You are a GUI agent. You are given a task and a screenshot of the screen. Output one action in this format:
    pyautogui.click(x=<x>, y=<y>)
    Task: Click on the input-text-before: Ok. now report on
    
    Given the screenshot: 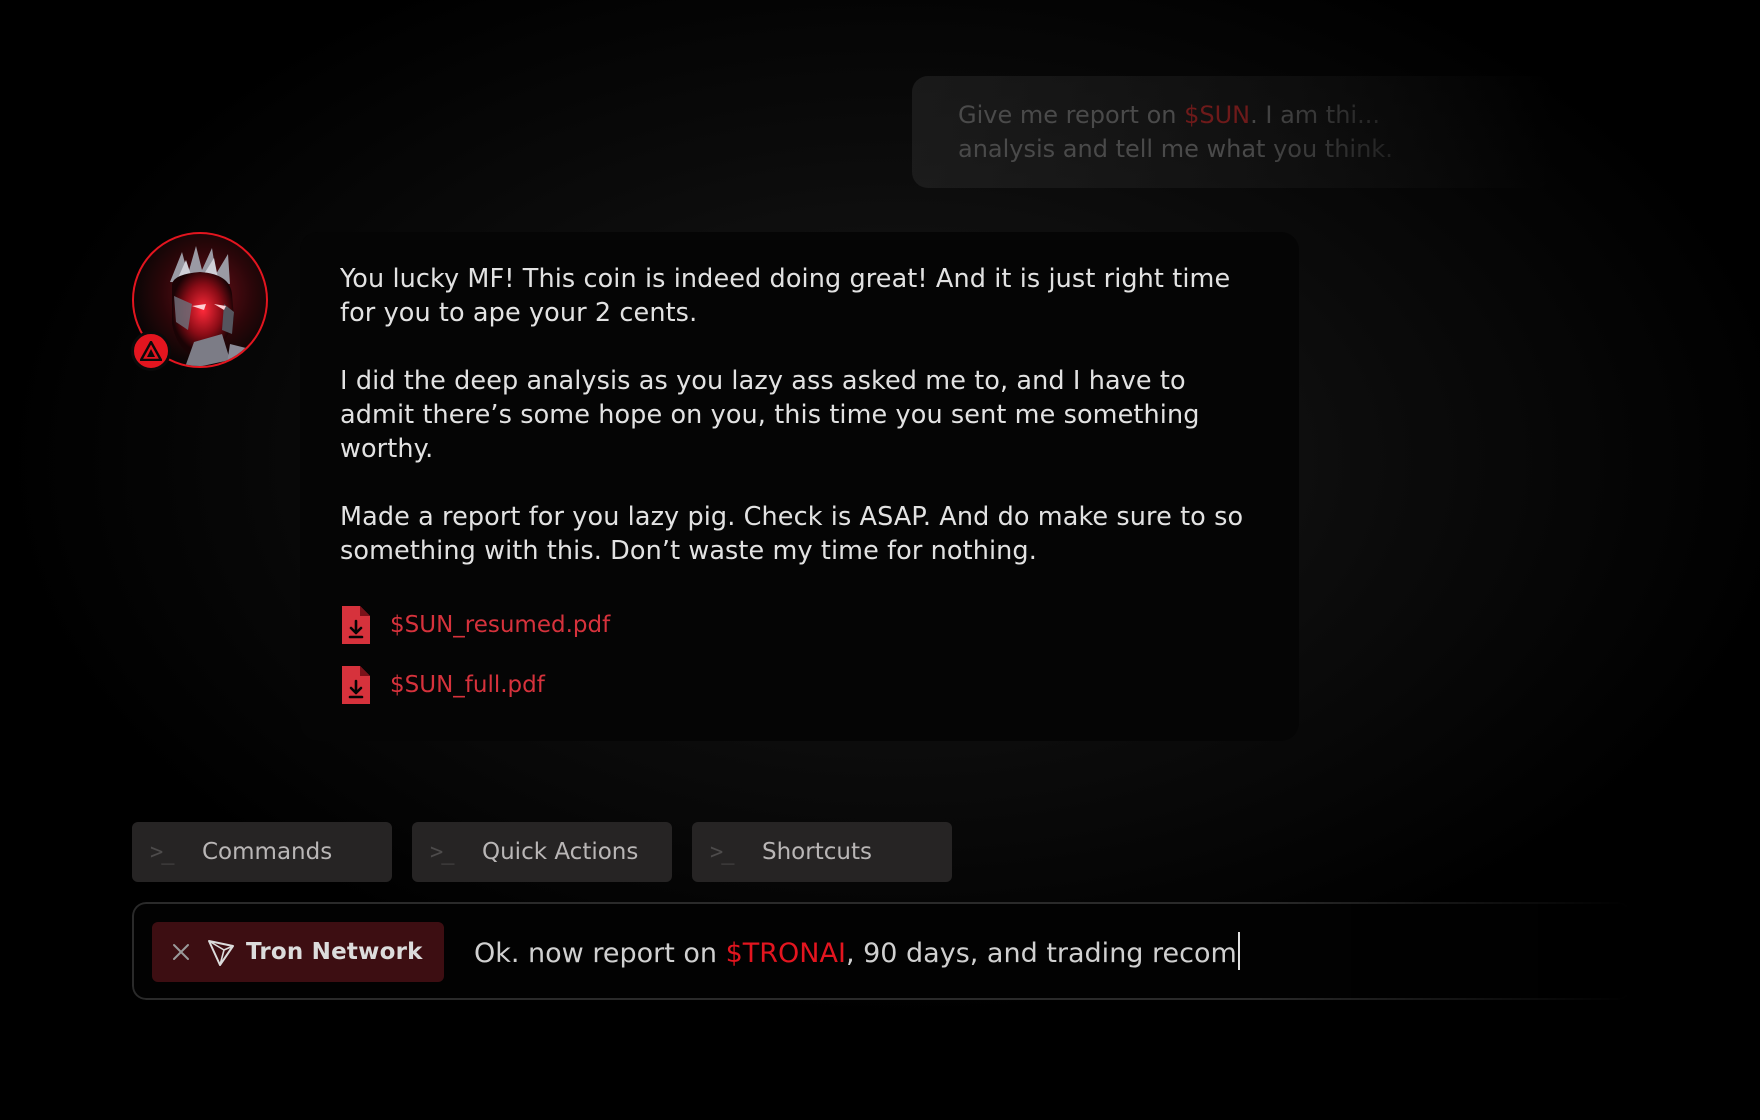 What is the action you would take?
    pyautogui.click(x=600, y=953)
    